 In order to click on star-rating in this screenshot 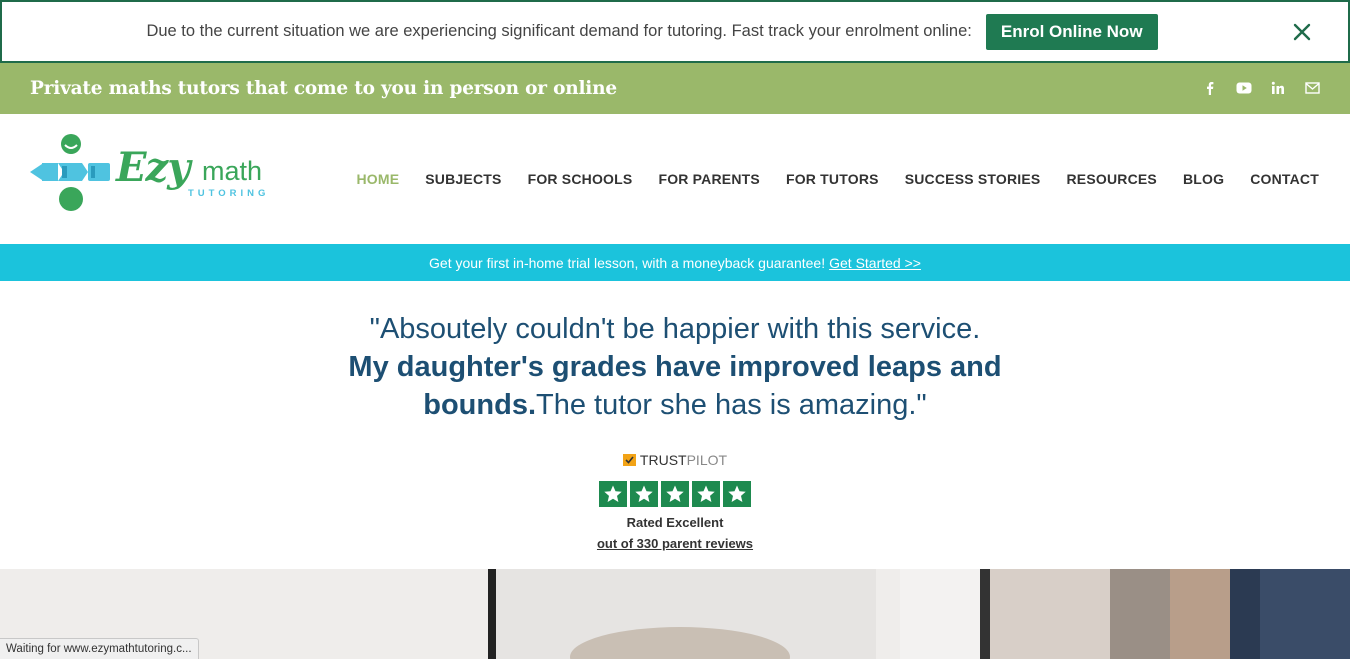, I will do `click(675, 494)`.